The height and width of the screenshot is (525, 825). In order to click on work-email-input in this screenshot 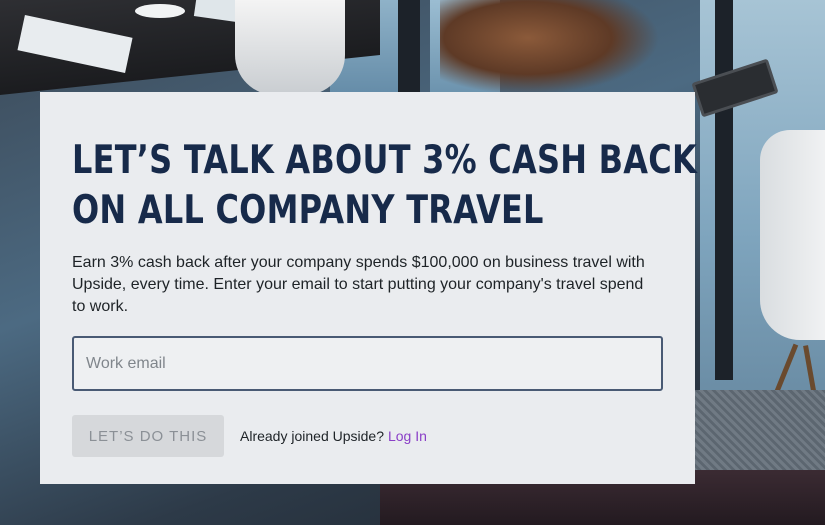, I will do `click(367, 363)`.